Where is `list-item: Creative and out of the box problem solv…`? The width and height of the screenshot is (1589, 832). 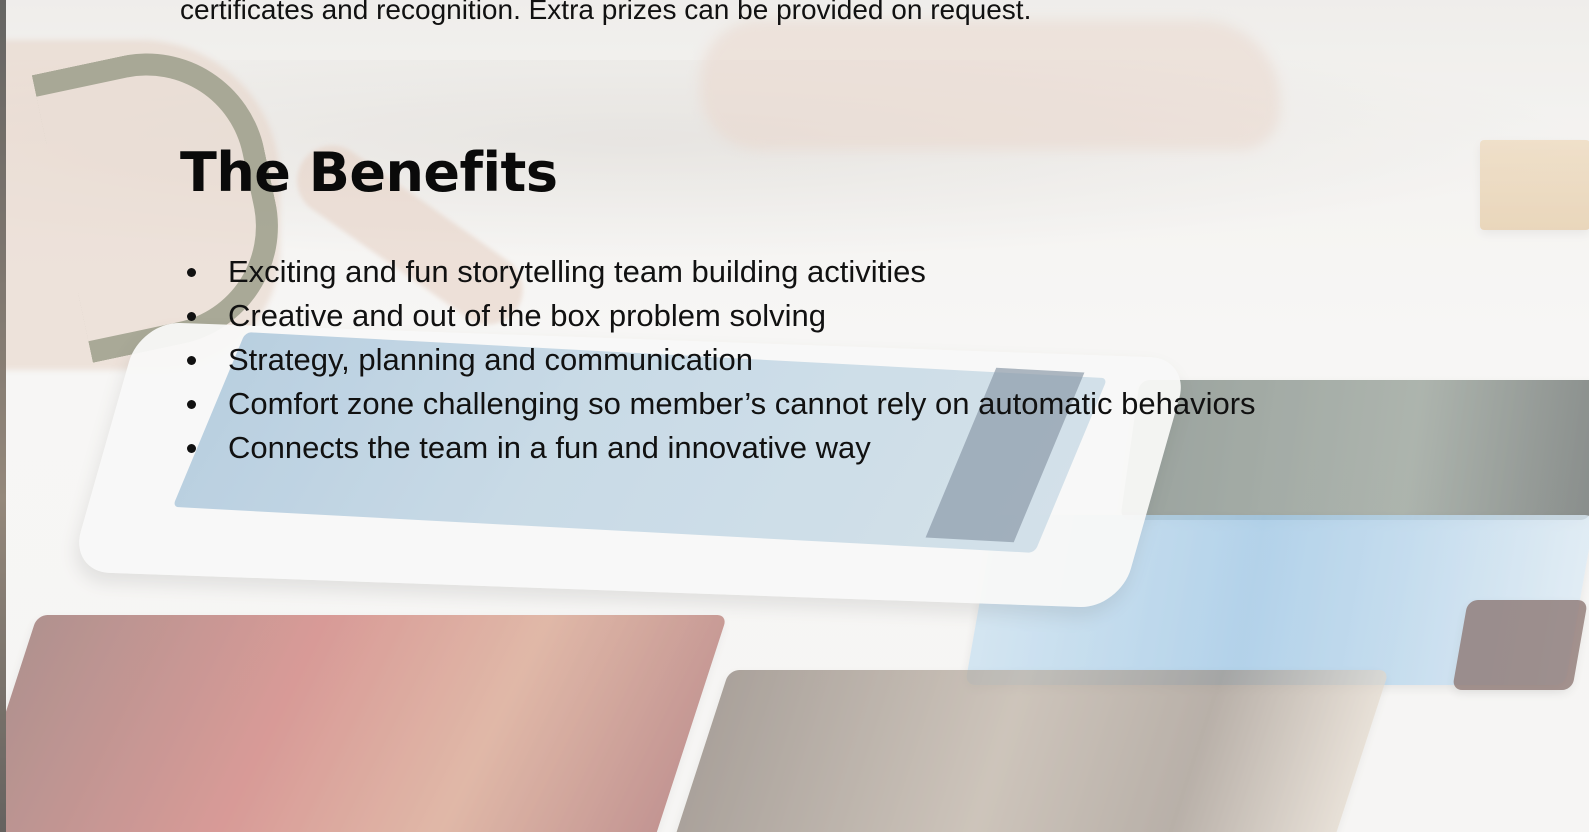 list-item: Creative and out of the box problem solv… is located at coordinates (718, 316).